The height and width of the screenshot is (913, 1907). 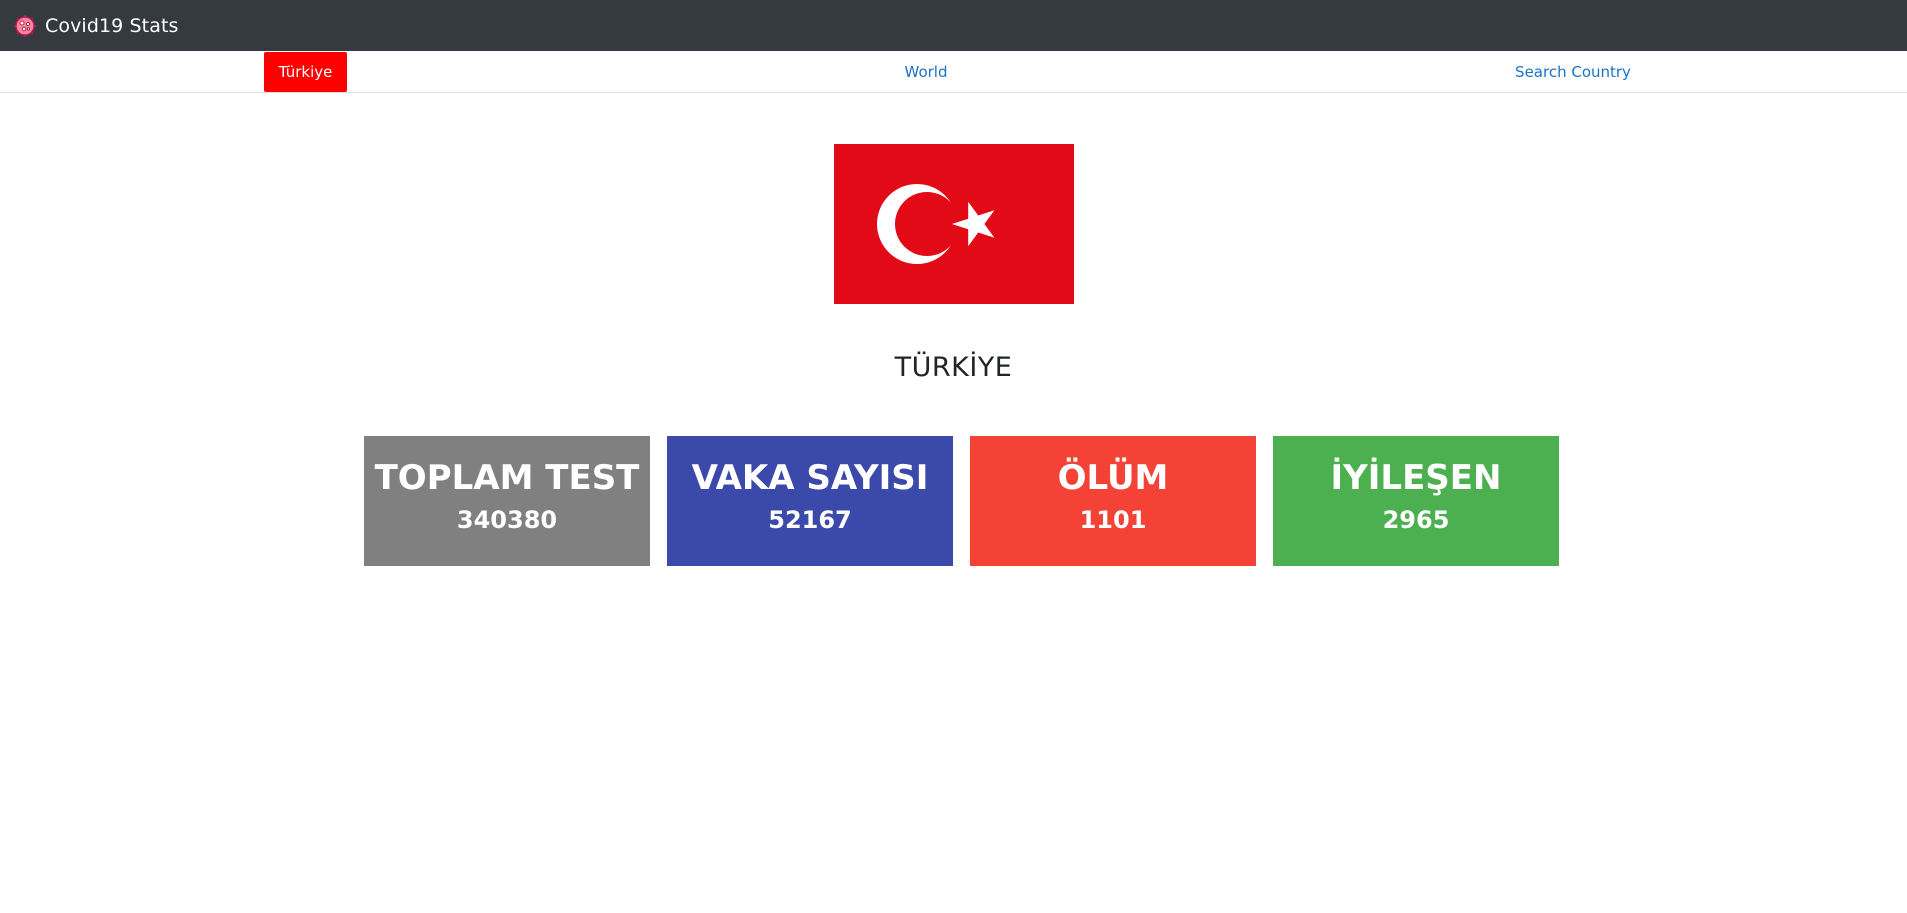 What do you see at coordinates (507, 478) in the screenshot?
I see `stat-label: TOPLAM TEST` at bounding box center [507, 478].